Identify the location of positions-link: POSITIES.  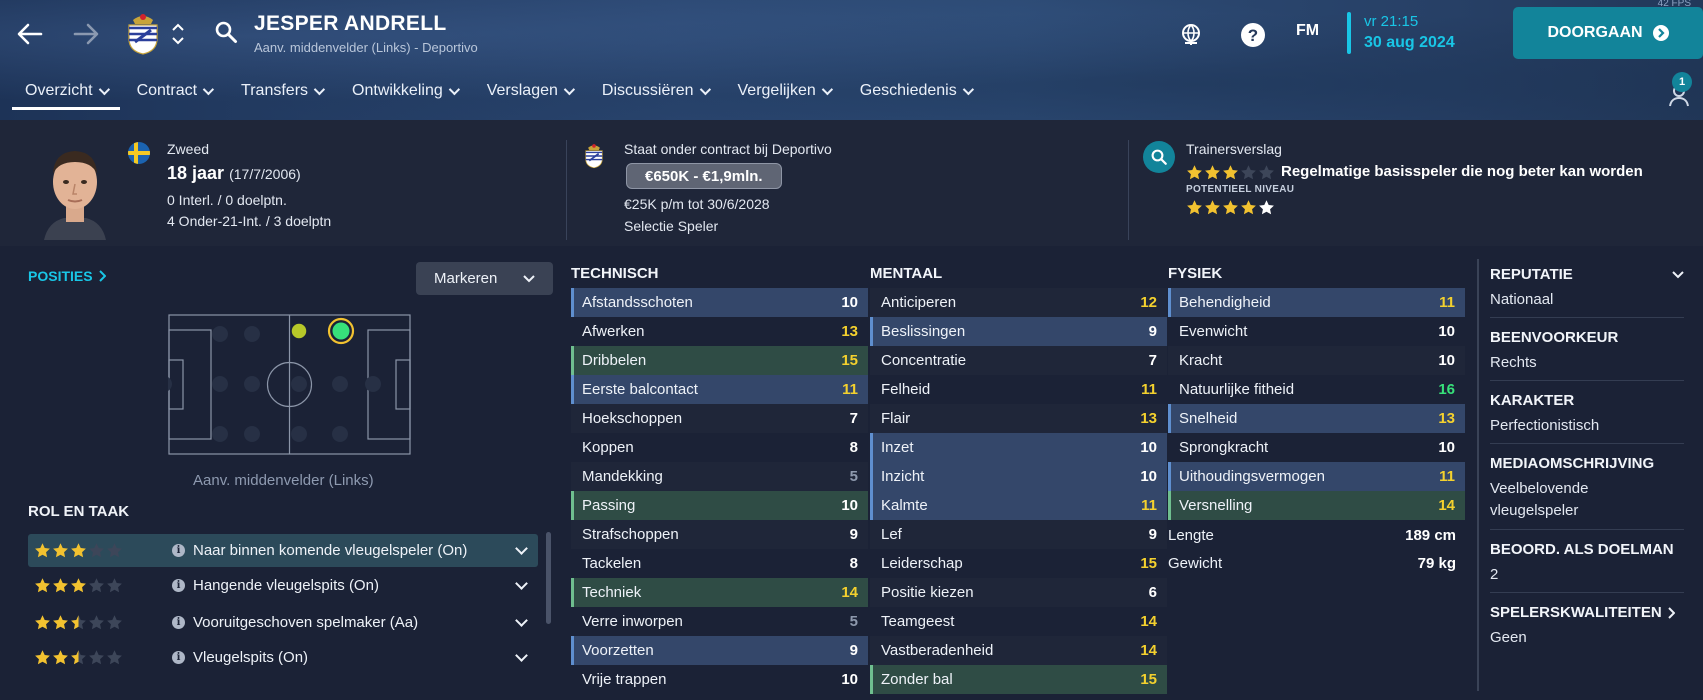
(67, 276).